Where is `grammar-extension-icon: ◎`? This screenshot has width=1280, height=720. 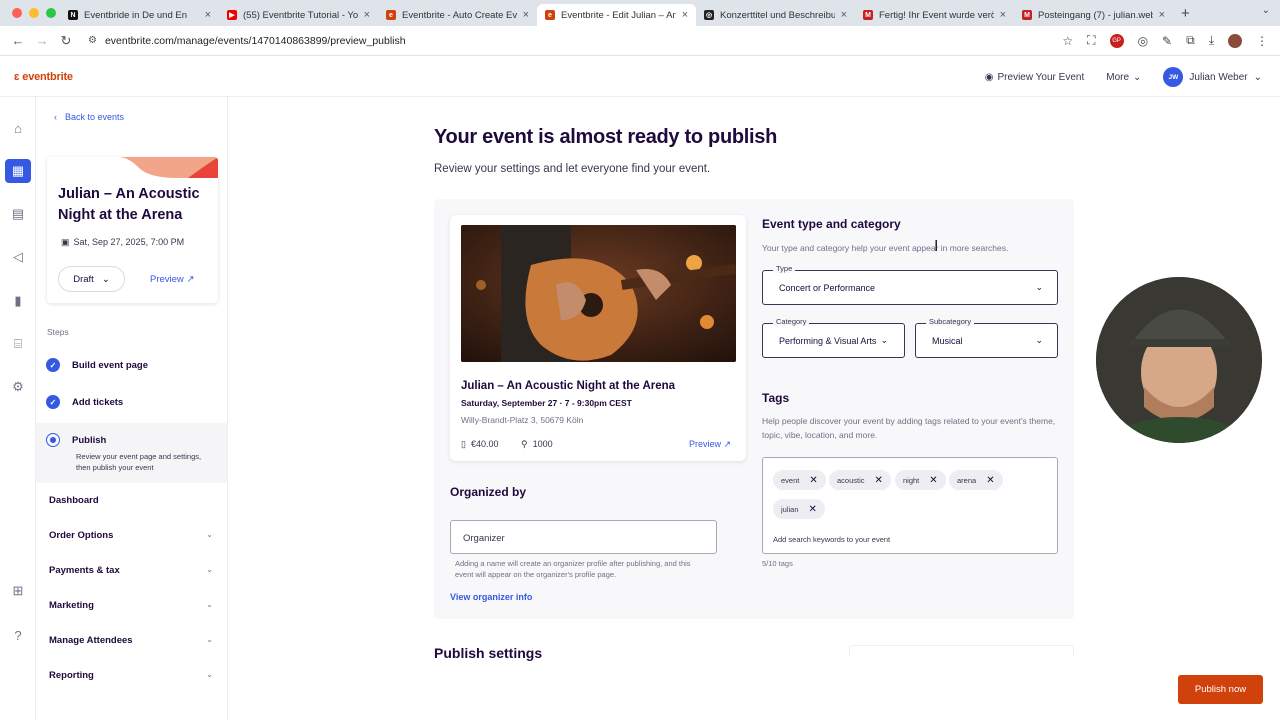 grammar-extension-icon: ◎ is located at coordinates (1143, 41).